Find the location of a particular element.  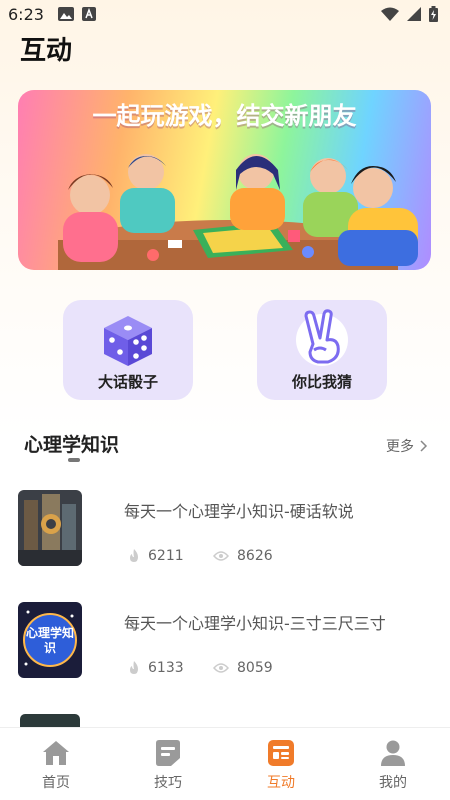

friends-playing-illustration is located at coordinates (238, 212).